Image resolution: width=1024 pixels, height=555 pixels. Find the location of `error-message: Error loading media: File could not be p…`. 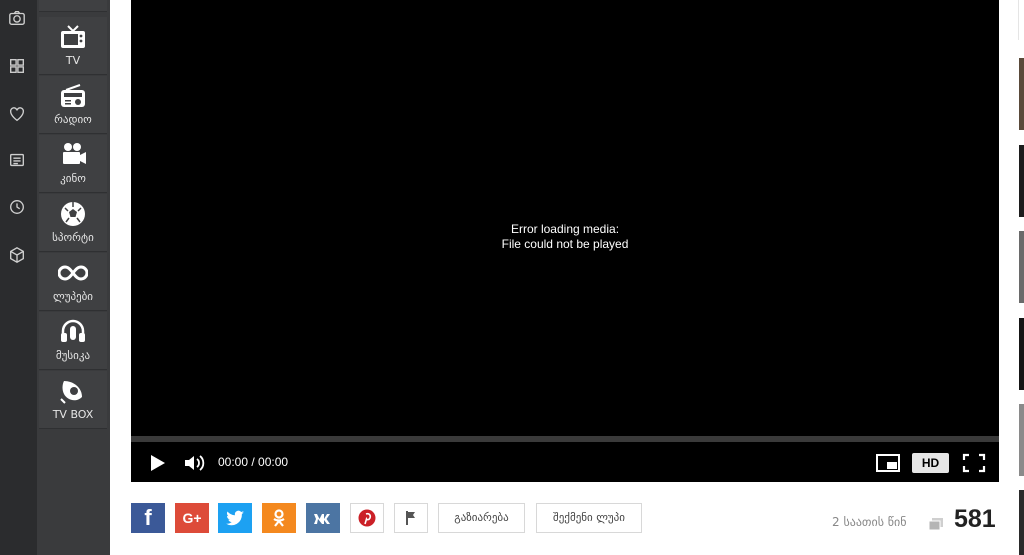

error-message: Error loading media: File could not be p… is located at coordinates (565, 237).